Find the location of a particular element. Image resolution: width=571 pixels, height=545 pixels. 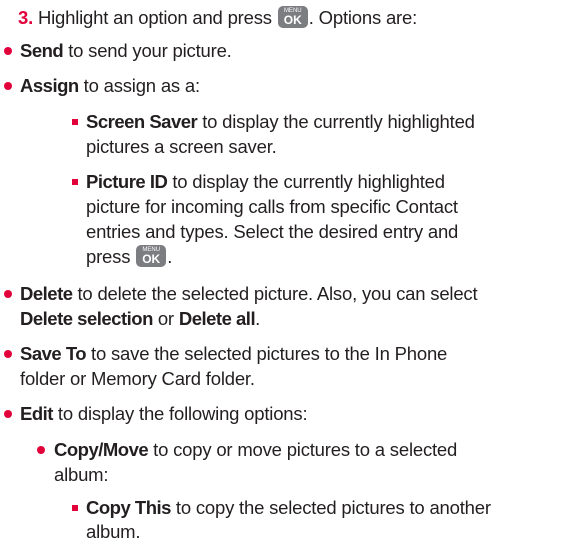

desc-picture-id: to display the currently highlighted is located at coordinates (308, 181).